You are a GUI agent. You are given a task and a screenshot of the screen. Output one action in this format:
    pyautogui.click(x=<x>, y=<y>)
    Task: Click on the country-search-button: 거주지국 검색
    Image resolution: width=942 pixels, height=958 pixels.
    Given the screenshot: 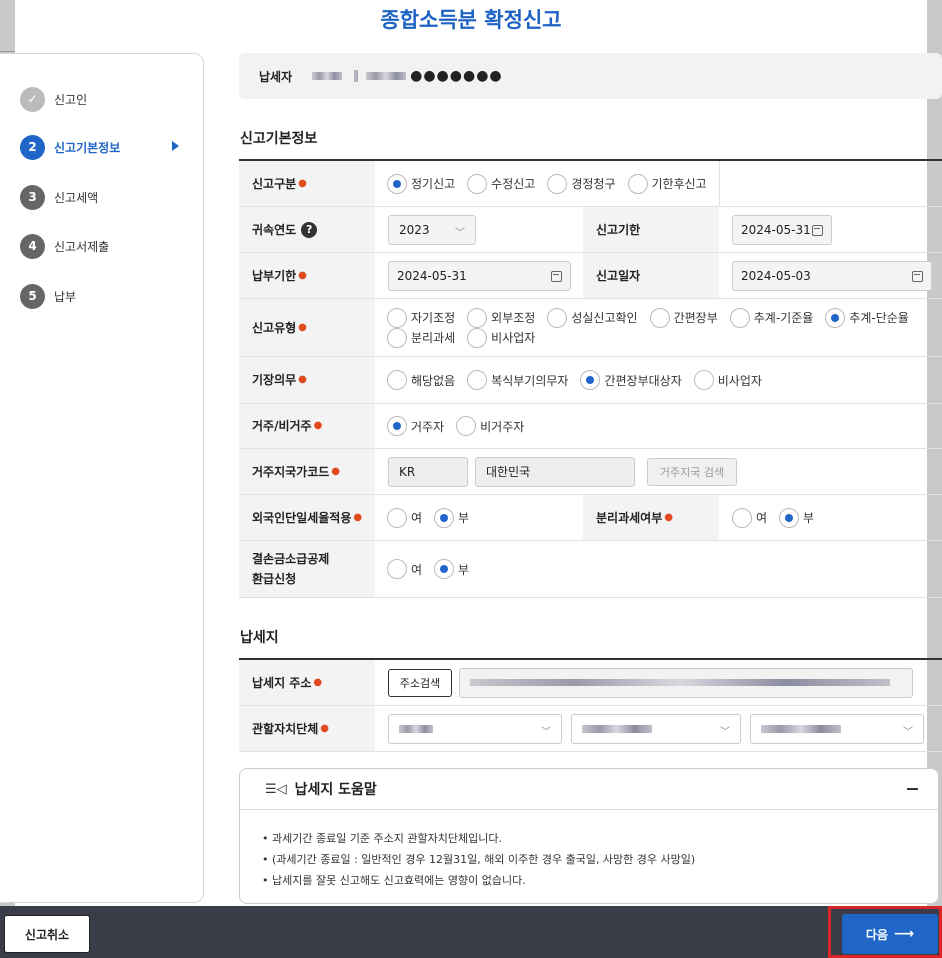 What is the action you would take?
    pyautogui.click(x=692, y=471)
    